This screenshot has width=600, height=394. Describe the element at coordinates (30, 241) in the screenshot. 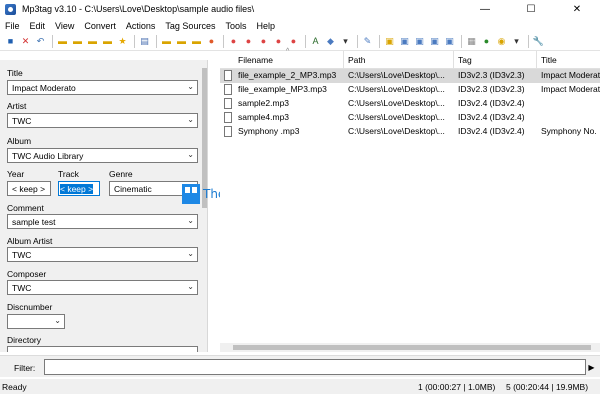

I see `album-artist-label: Album Artist` at that location.